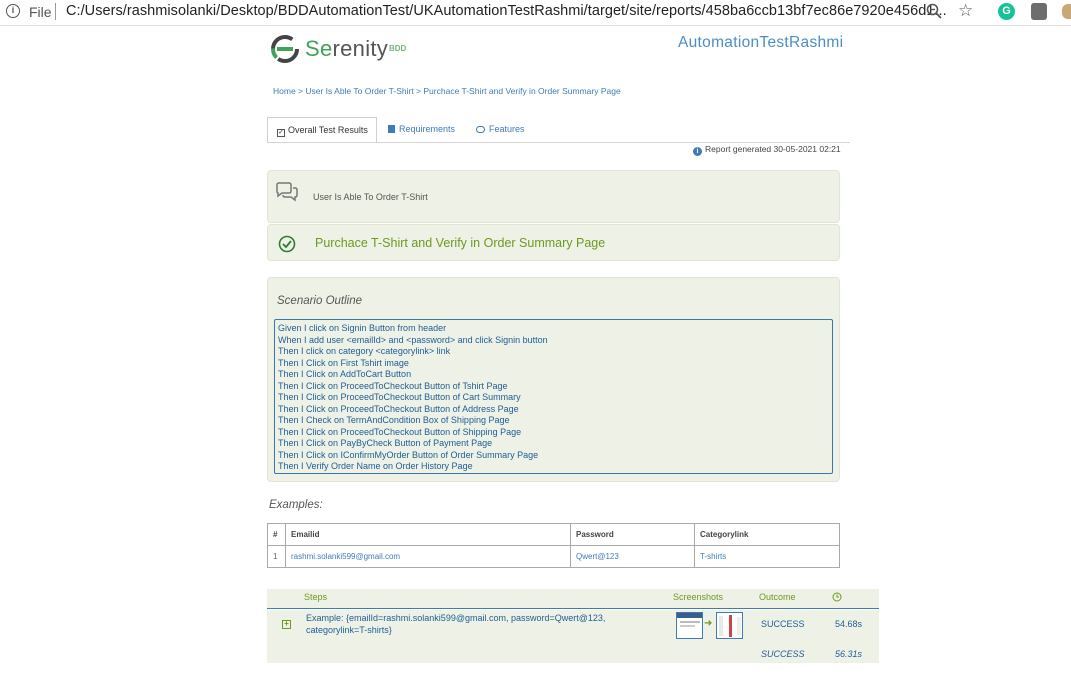  I want to click on example-outcome: SUCCESS, so click(783, 624).